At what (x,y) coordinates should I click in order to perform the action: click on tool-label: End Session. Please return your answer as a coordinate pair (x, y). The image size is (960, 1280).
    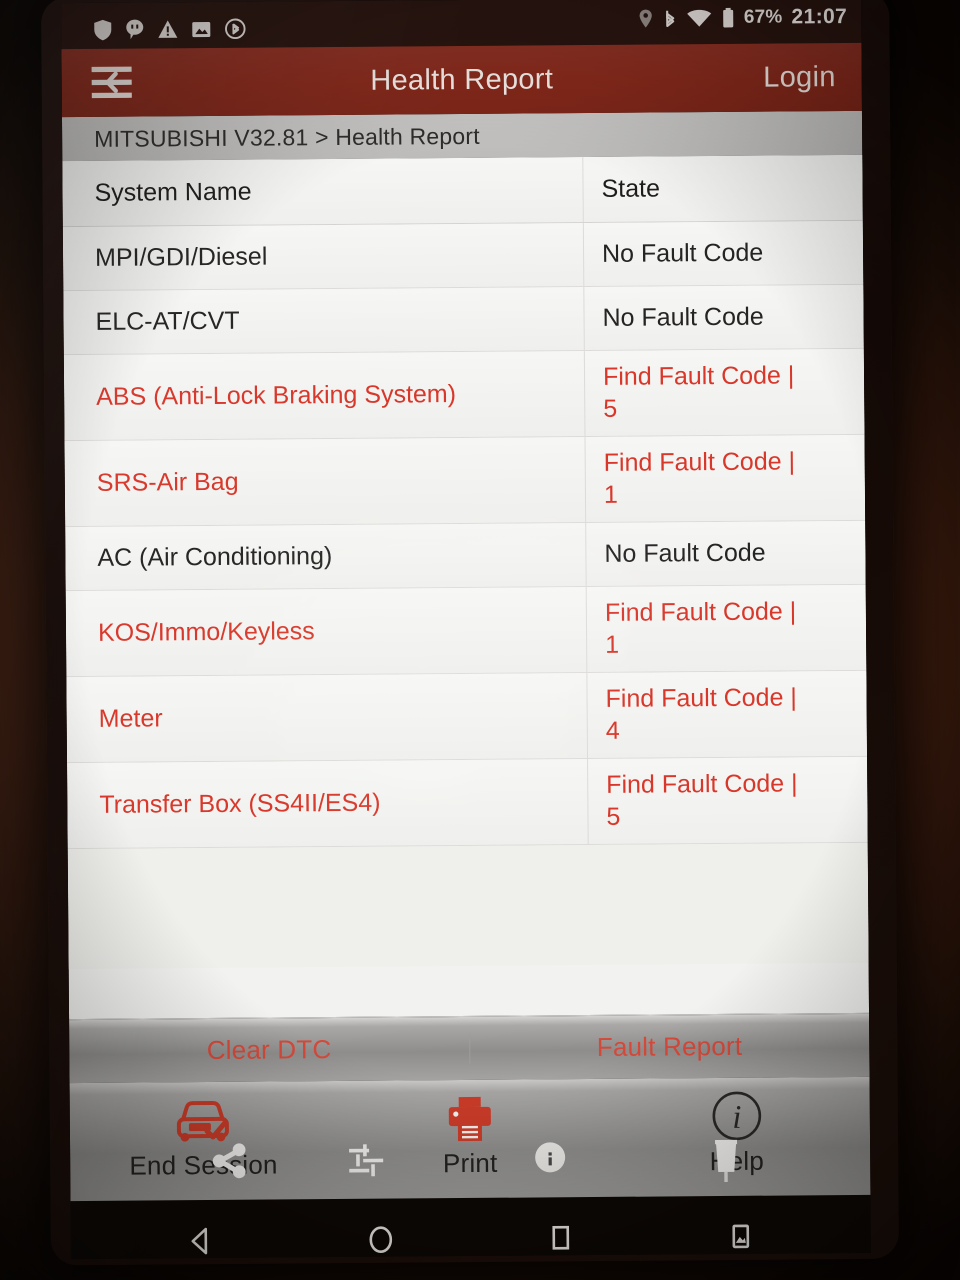
    Looking at the image, I should click on (203, 1165).